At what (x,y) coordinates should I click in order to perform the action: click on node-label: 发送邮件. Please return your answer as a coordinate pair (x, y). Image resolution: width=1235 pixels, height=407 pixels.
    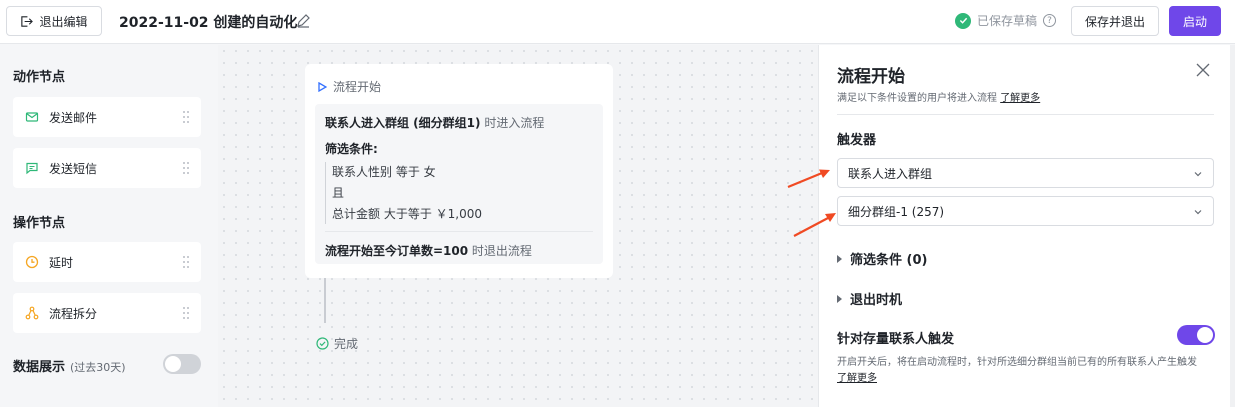
    Looking at the image, I should click on (73, 117).